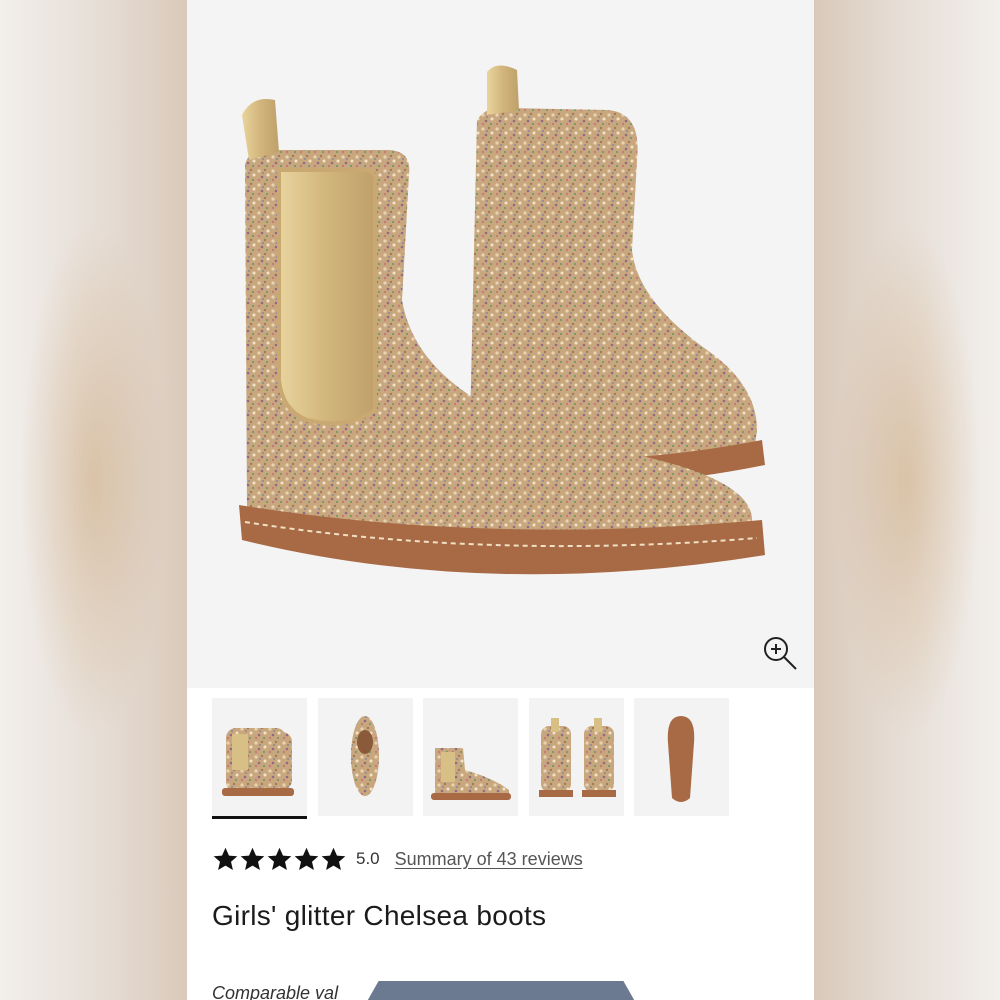 This screenshot has height=1000, width=1000. What do you see at coordinates (576, 757) in the screenshot?
I see `thumbnail-back-pair` at bounding box center [576, 757].